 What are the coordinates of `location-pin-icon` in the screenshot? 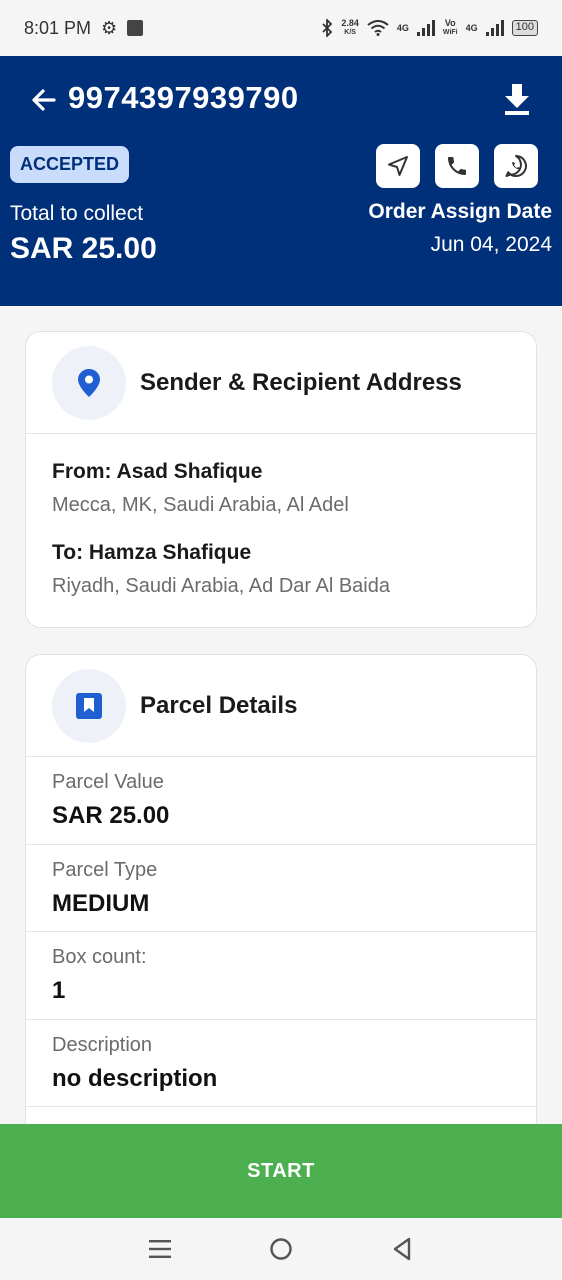 It's located at (89, 382).